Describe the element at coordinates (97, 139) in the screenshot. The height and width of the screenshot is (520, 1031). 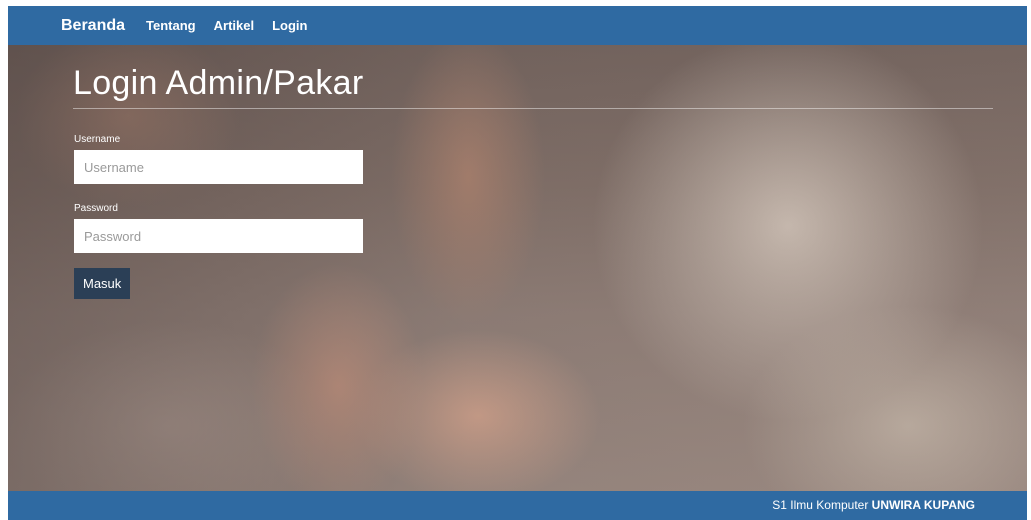
I see `username-label: Username` at that location.